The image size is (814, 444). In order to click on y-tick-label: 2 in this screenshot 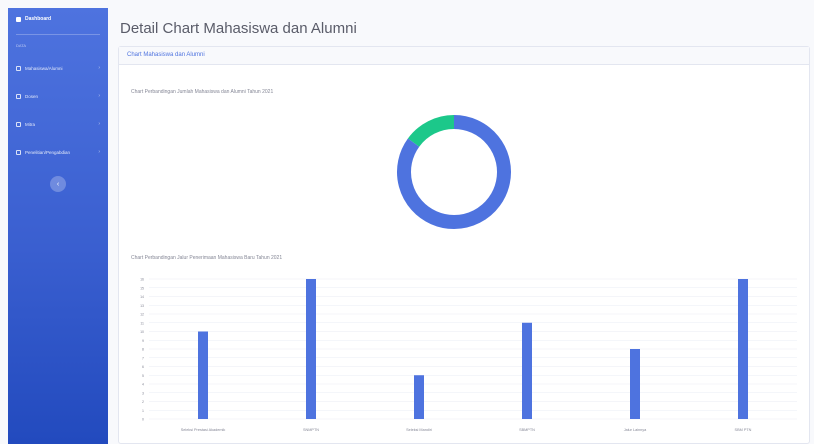, I will do `click(143, 402)`.